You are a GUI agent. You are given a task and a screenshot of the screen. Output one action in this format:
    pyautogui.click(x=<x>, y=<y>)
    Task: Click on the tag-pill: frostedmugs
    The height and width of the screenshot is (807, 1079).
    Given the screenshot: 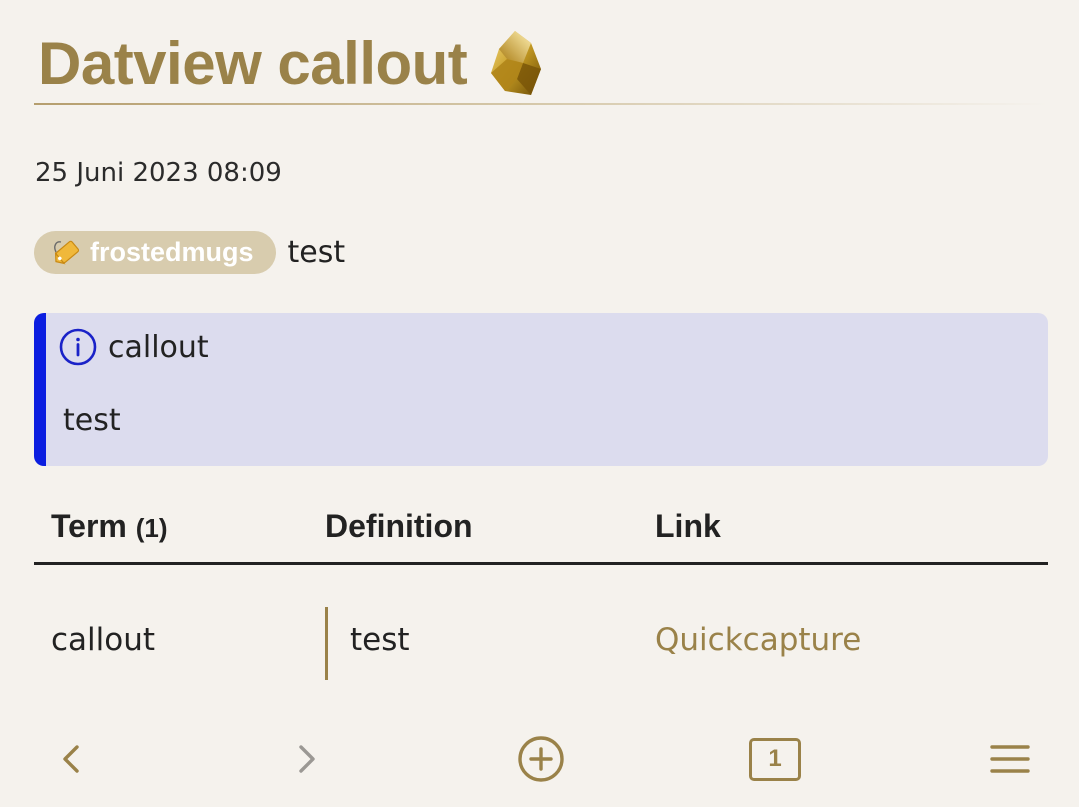 What is the action you would take?
    pyautogui.click(x=155, y=252)
    